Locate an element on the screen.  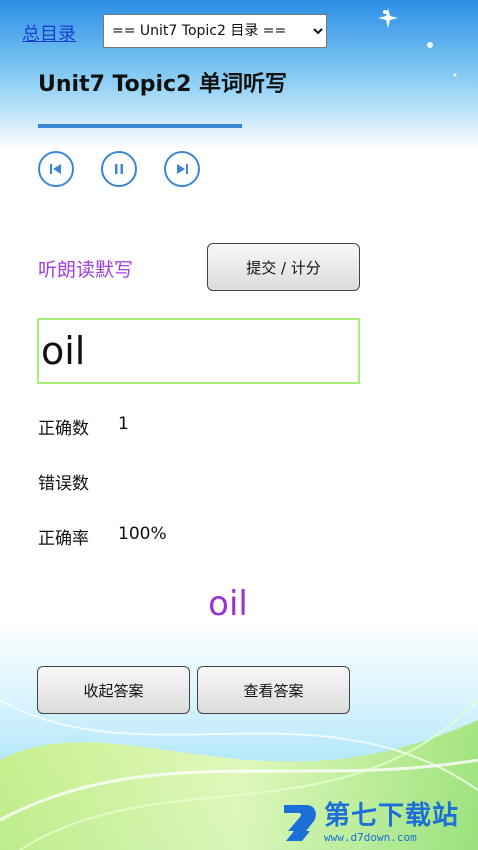
correct-count-label: 正确数 is located at coordinates (63, 429).